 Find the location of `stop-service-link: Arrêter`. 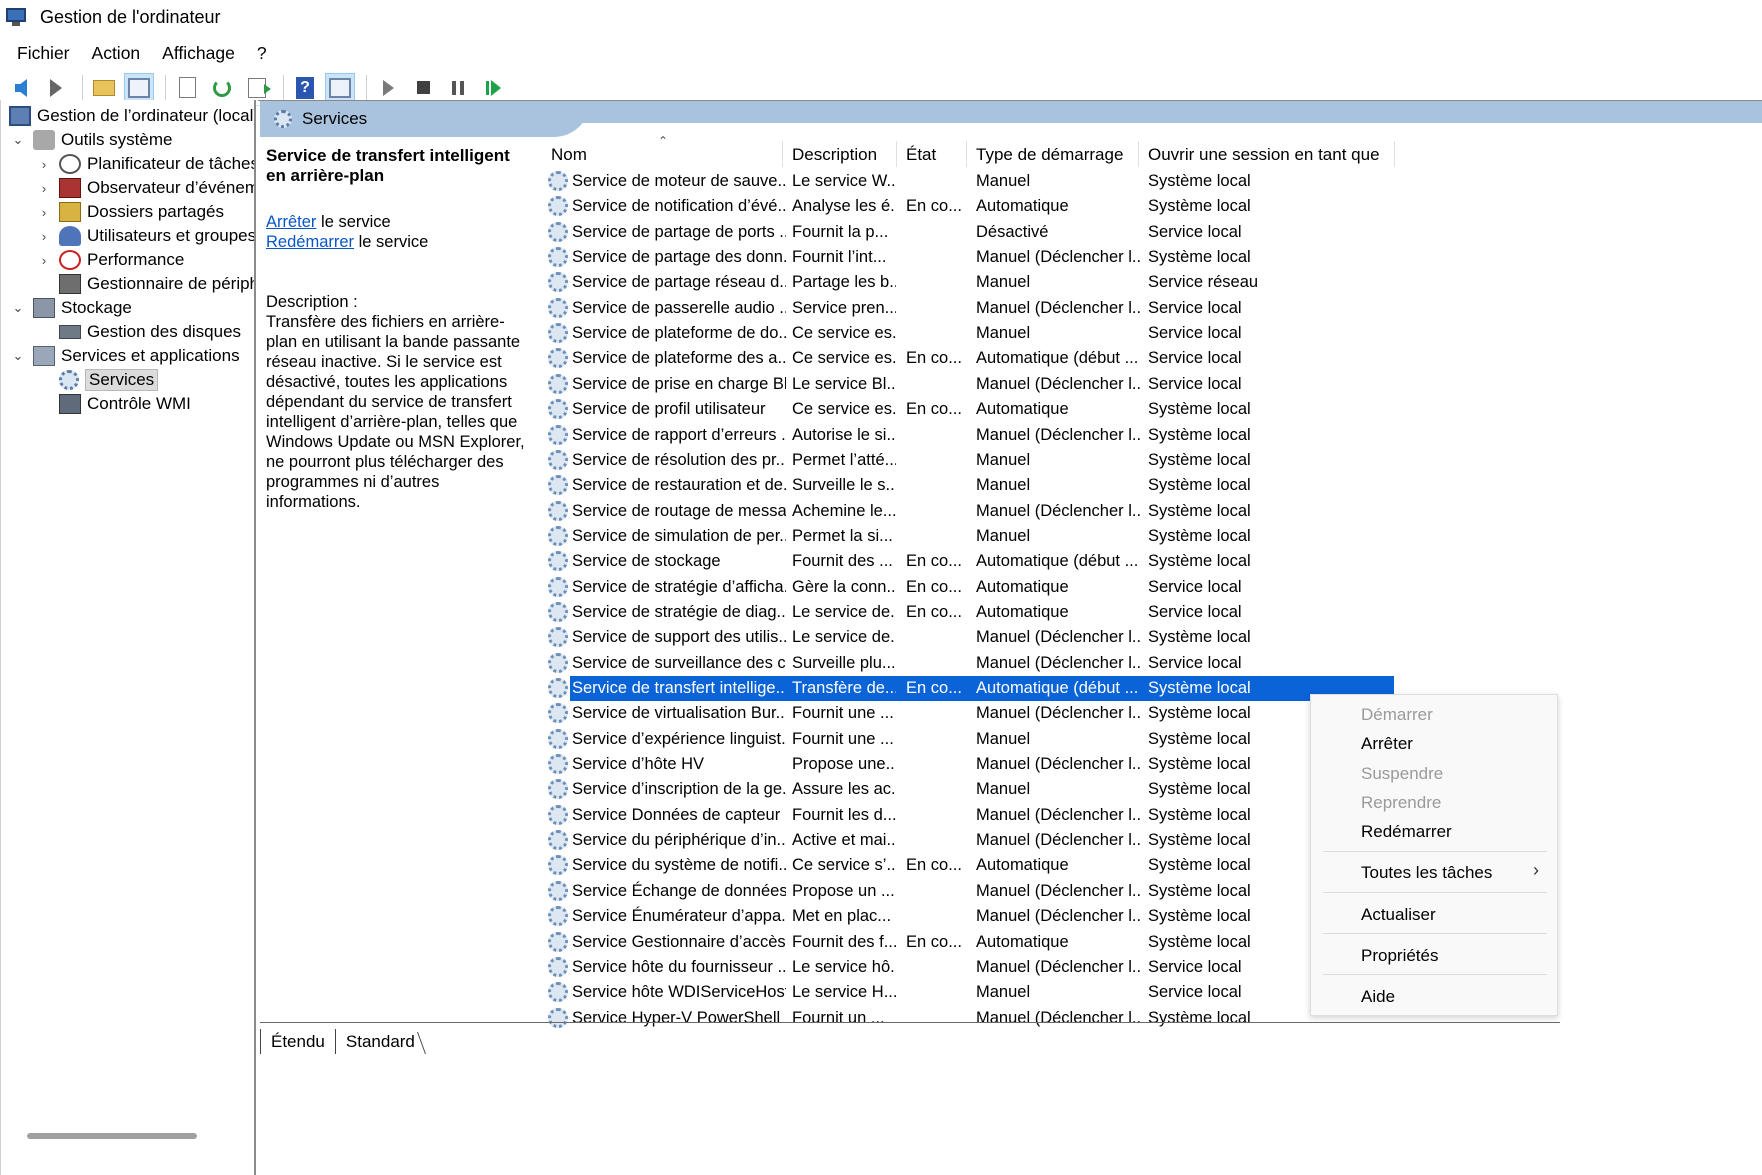

stop-service-link: Arrêter is located at coordinates (291, 222).